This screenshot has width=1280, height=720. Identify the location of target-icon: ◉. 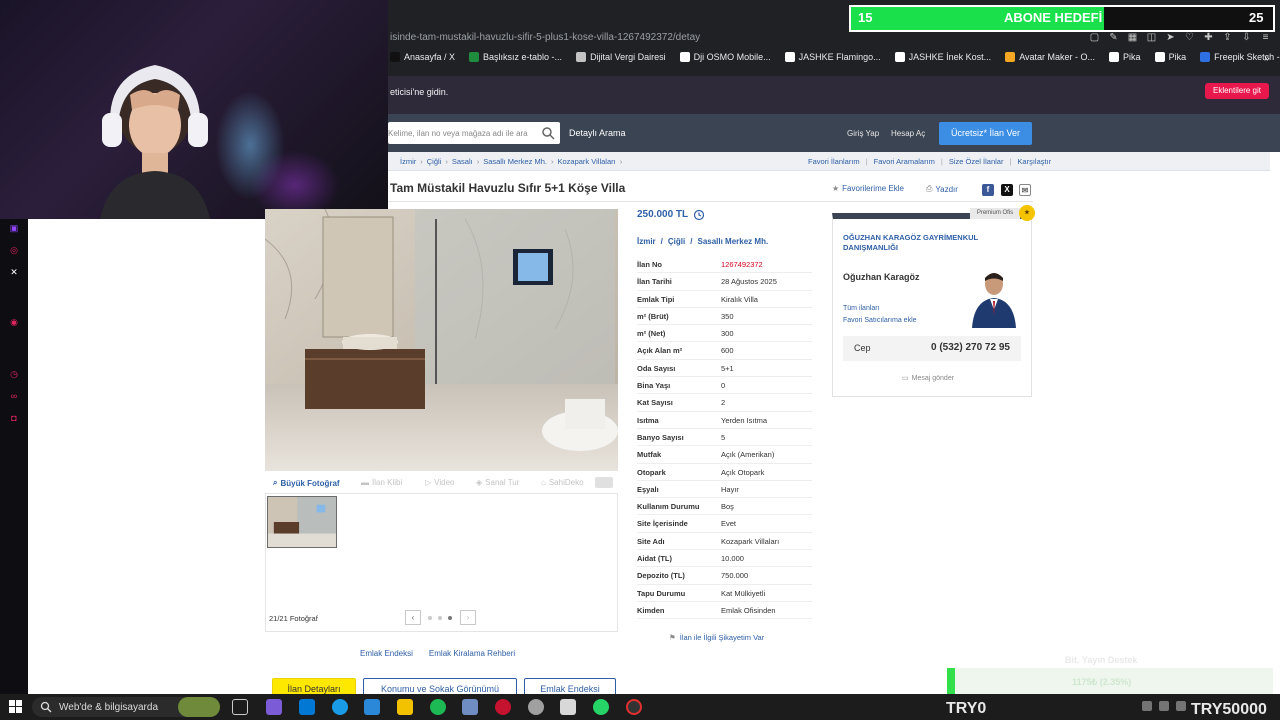
(14, 322).